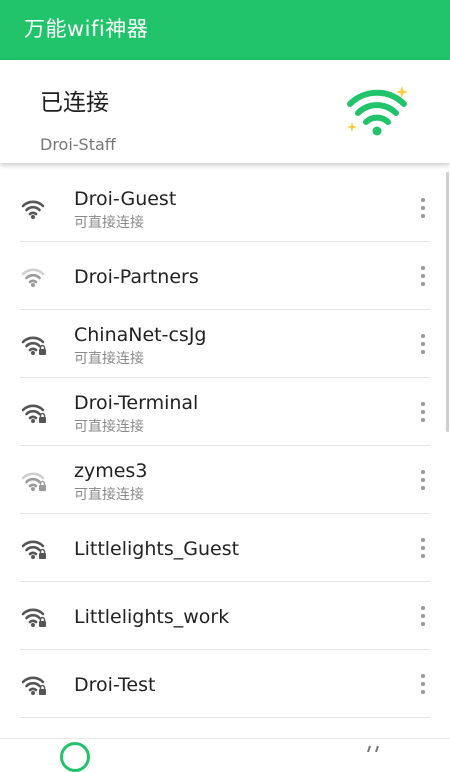 This screenshot has height=772, width=450. I want to click on network-ssid: Droi-Terminal, so click(136, 403).